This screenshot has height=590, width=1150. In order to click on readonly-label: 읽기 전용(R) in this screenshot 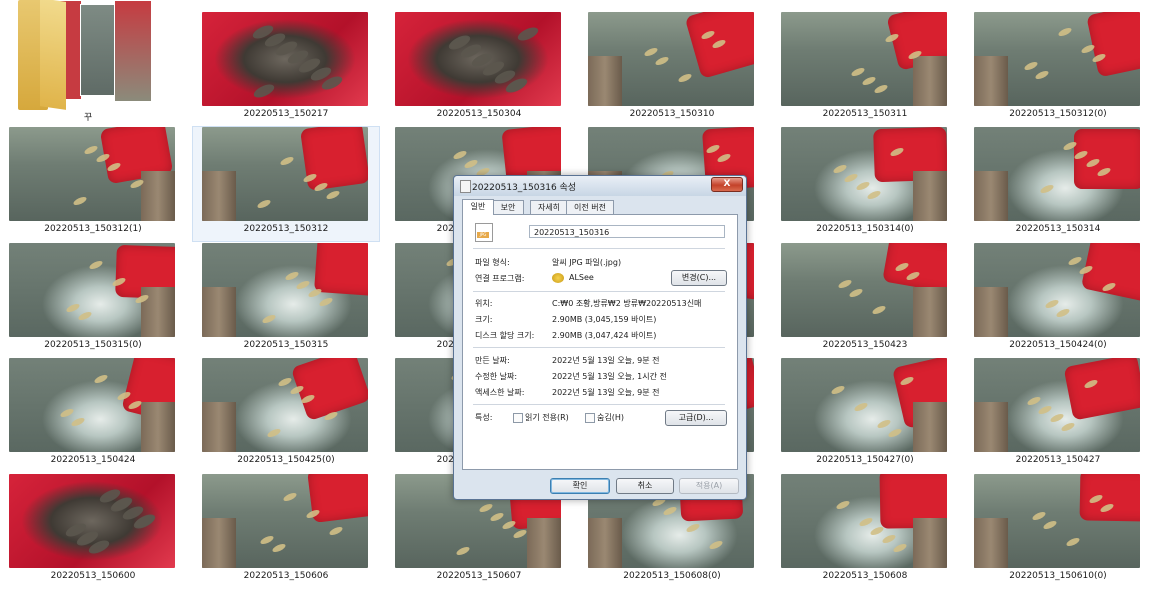, I will do `click(547, 417)`.